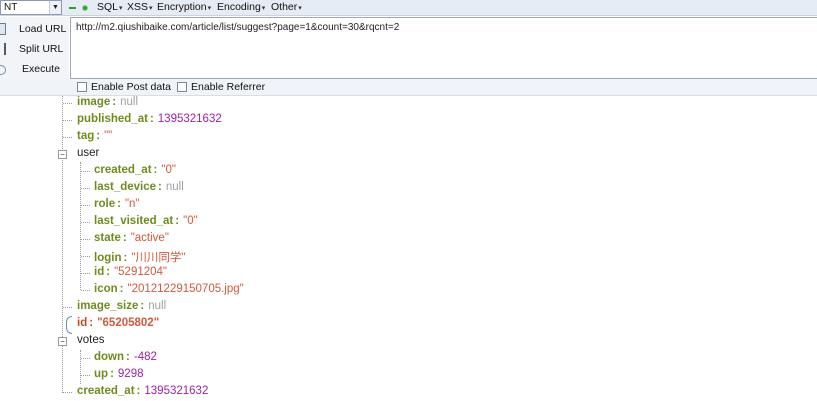 Image resolution: width=817 pixels, height=401 pixels. What do you see at coordinates (107, 104) in the screenshot?
I see `tree-row: image: null` at bounding box center [107, 104].